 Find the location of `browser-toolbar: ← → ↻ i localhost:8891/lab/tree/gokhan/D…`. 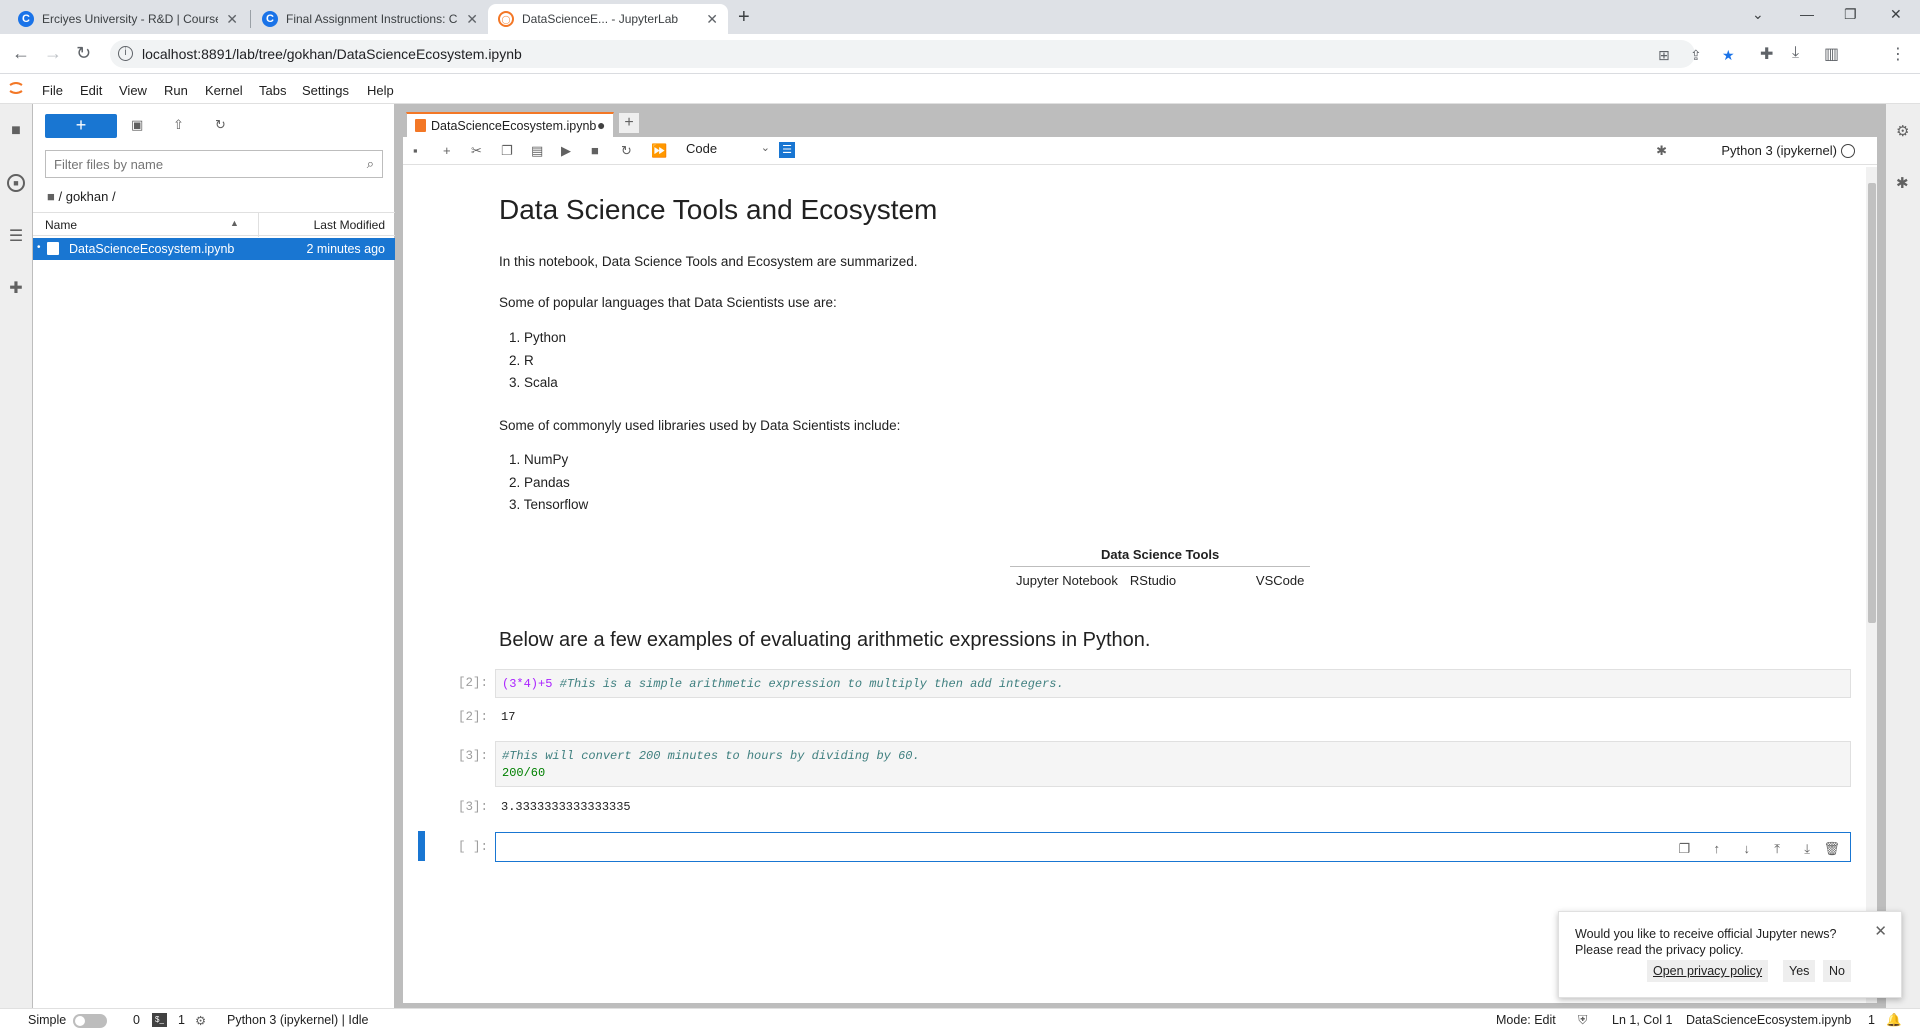

browser-toolbar: ← → ↻ i localhost:8891/lab/tree/gokhan/D… is located at coordinates (960, 65).